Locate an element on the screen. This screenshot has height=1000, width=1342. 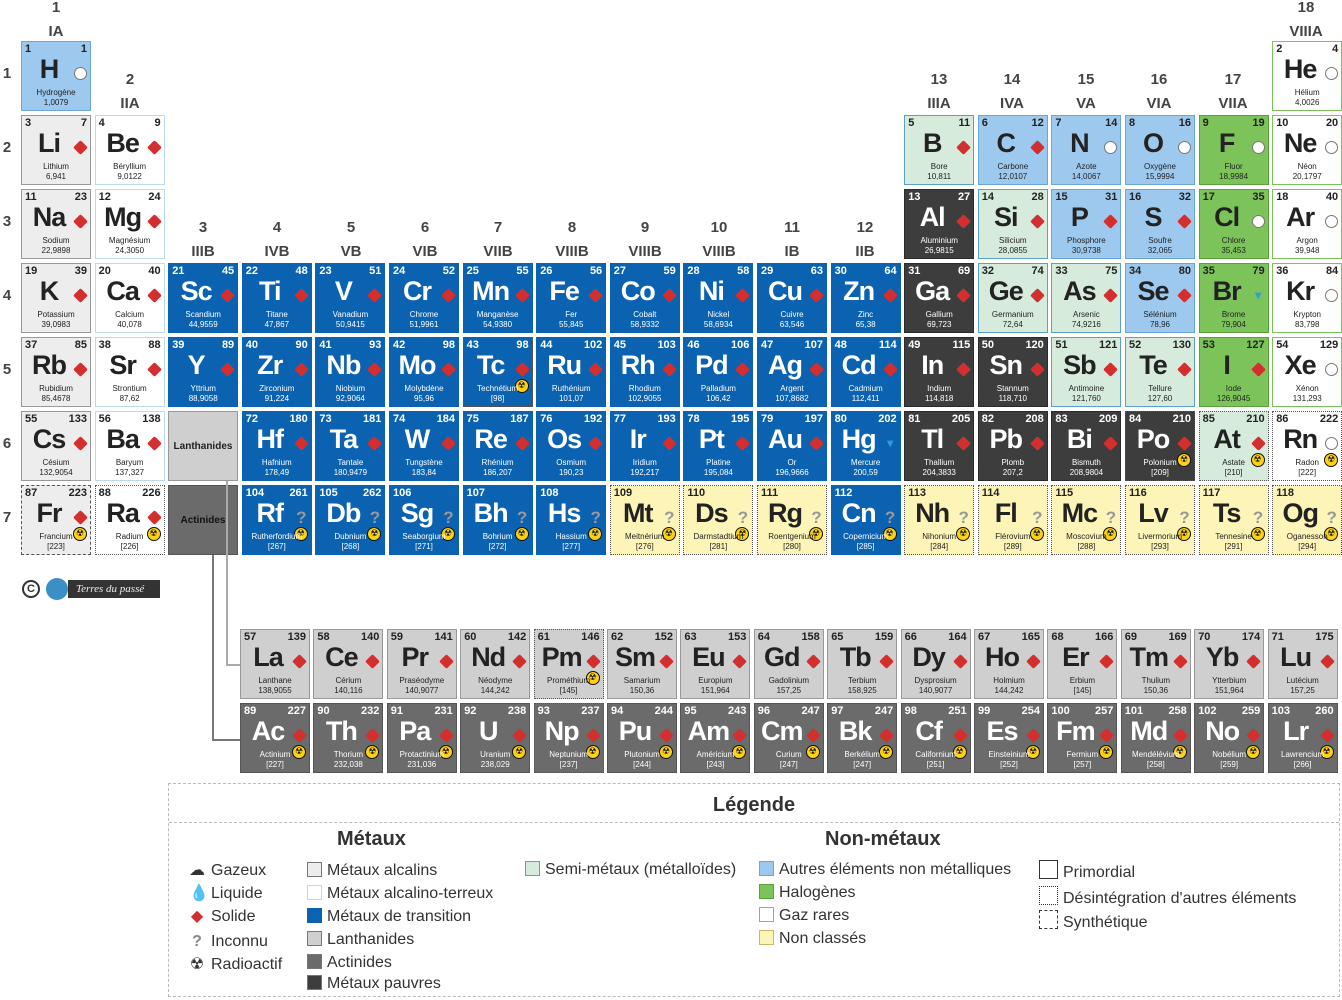
element-po: 84 210 Po ☢ Polonium [209] is located at coordinates (1160, 446).